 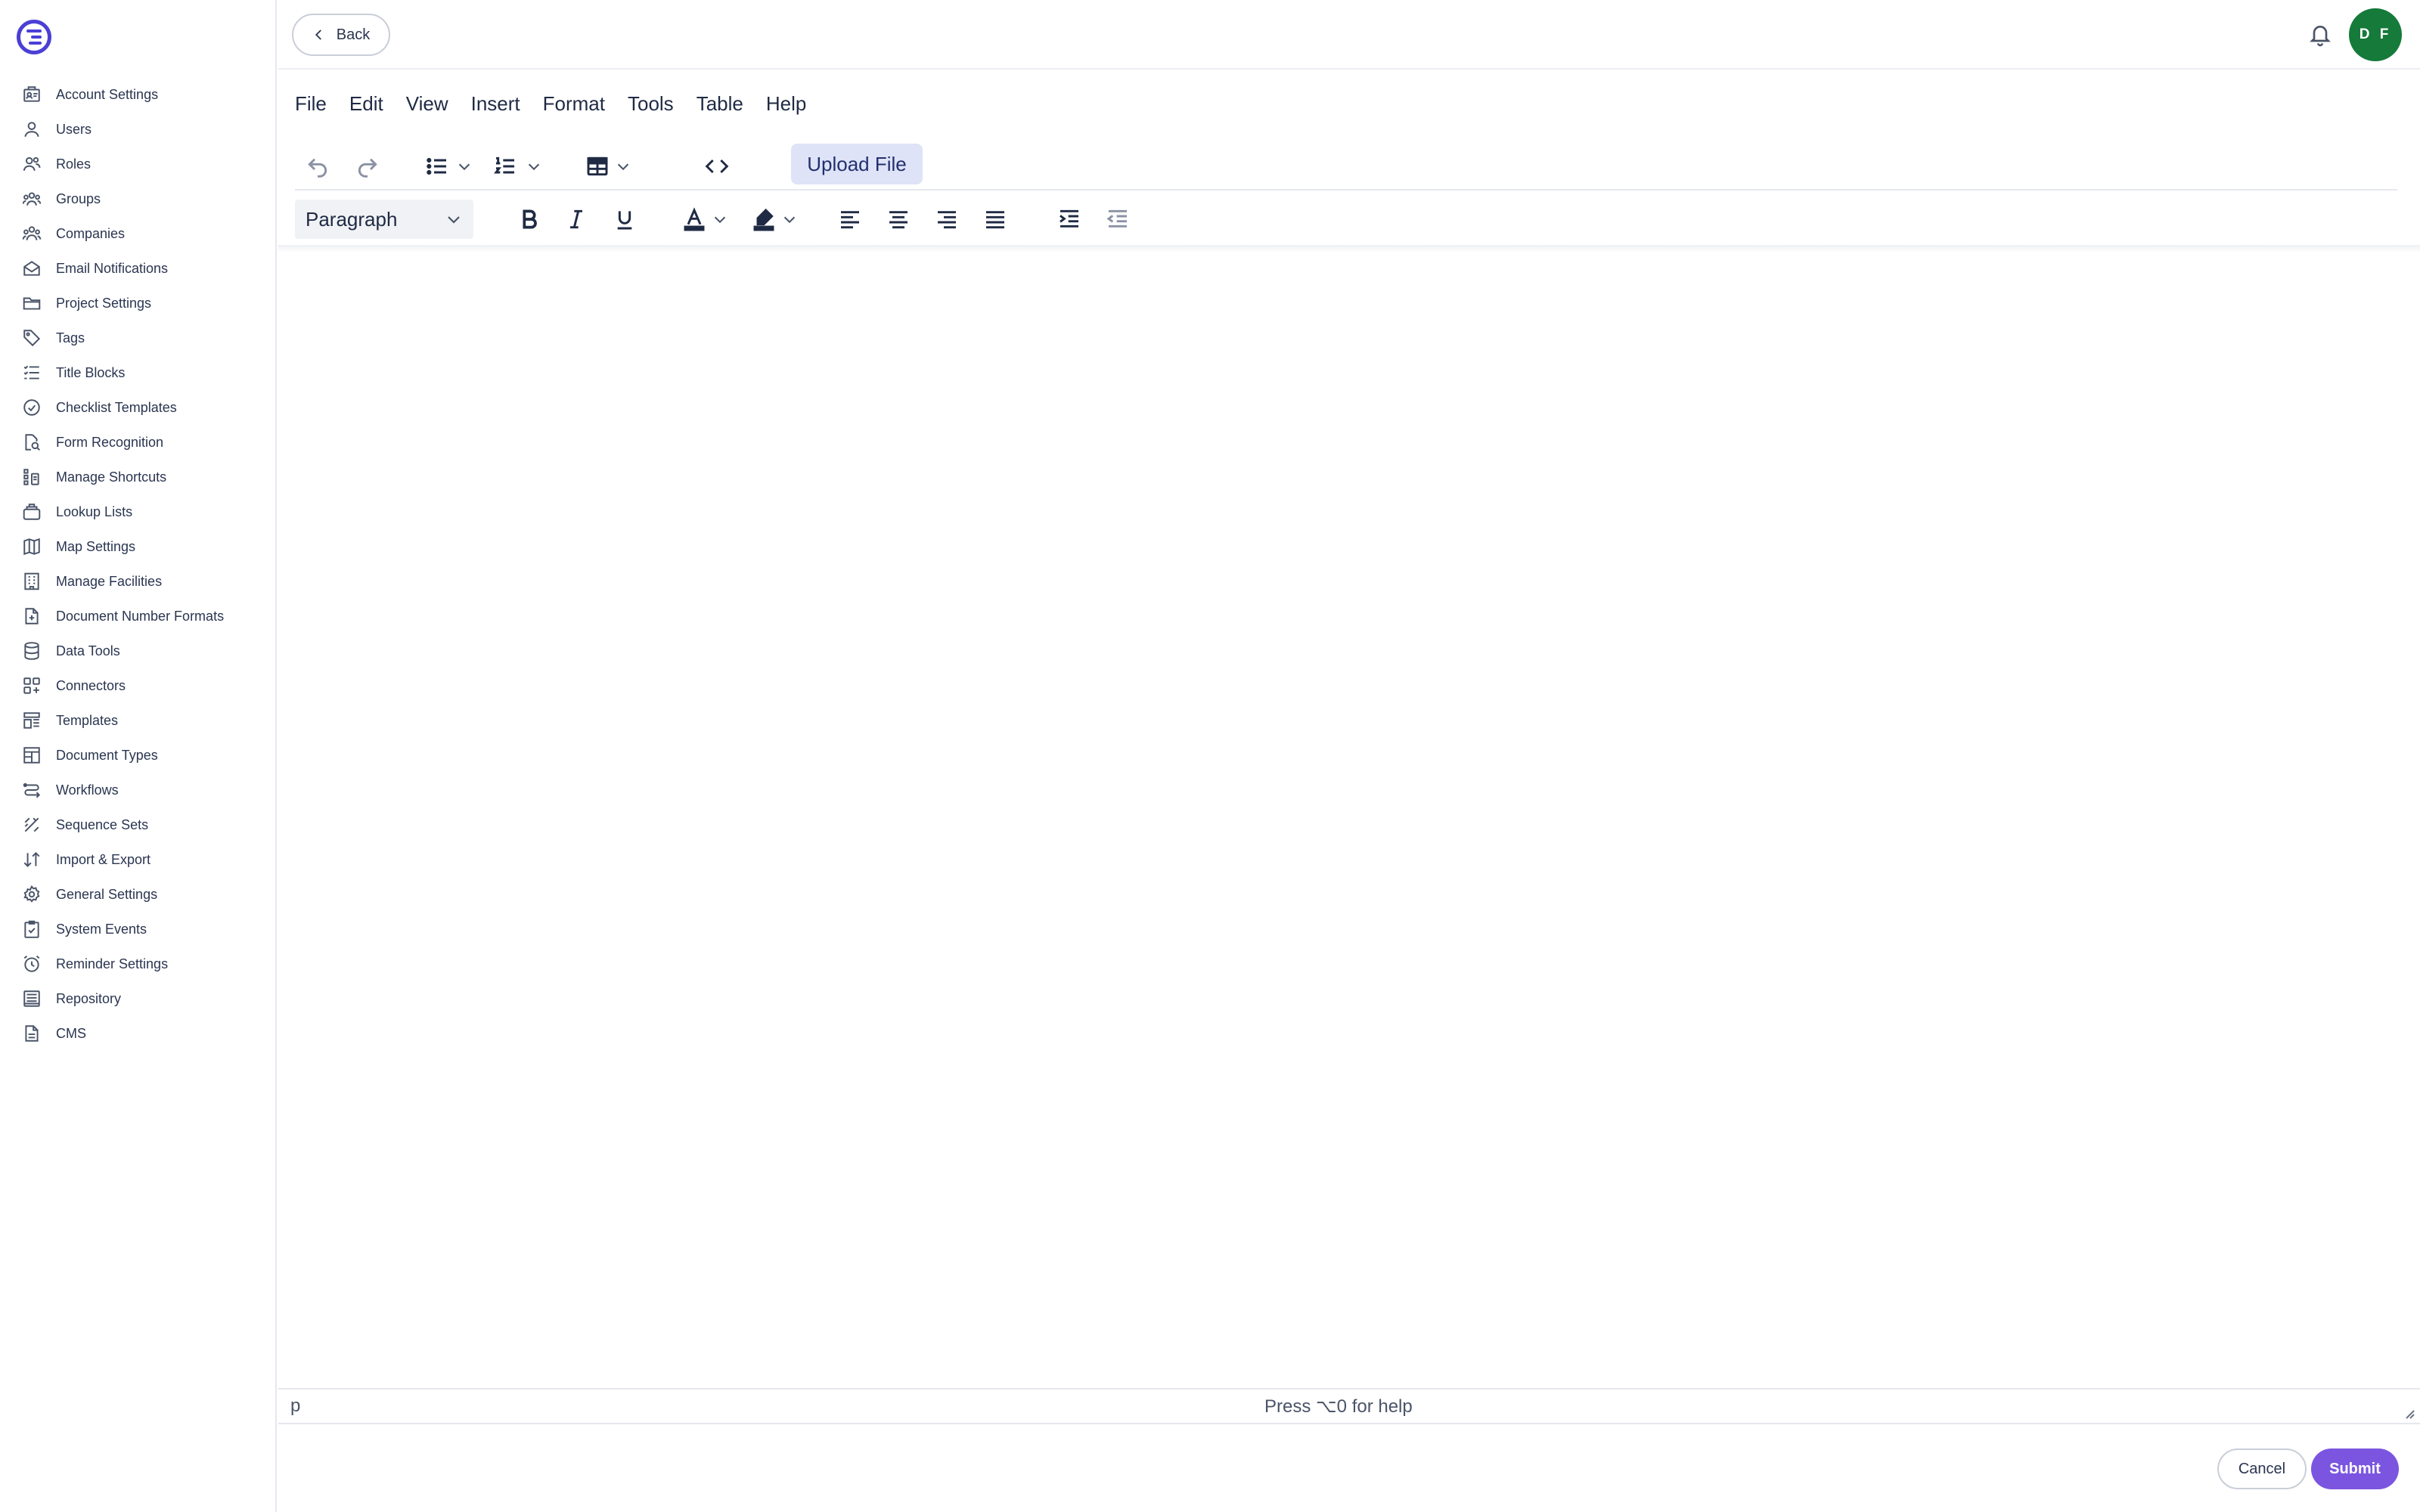 I want to click on block-format-select: Paragraph, so click(x=384, y=219).